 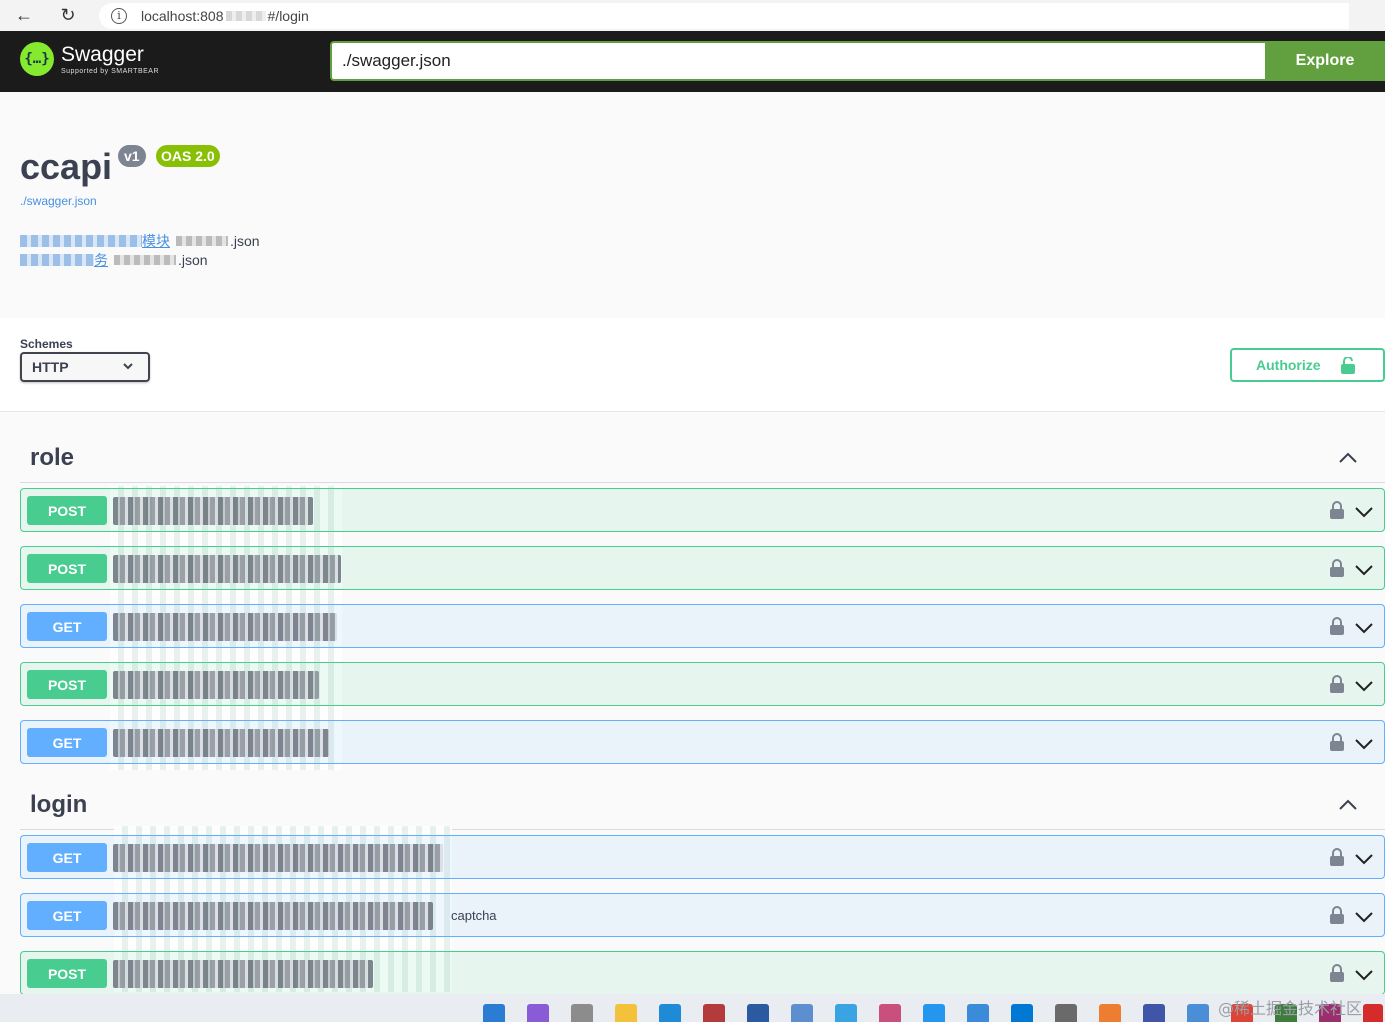 I want to click on logo-subtitle: Supported by SMARTBEAR, so click(x=110, y=71).